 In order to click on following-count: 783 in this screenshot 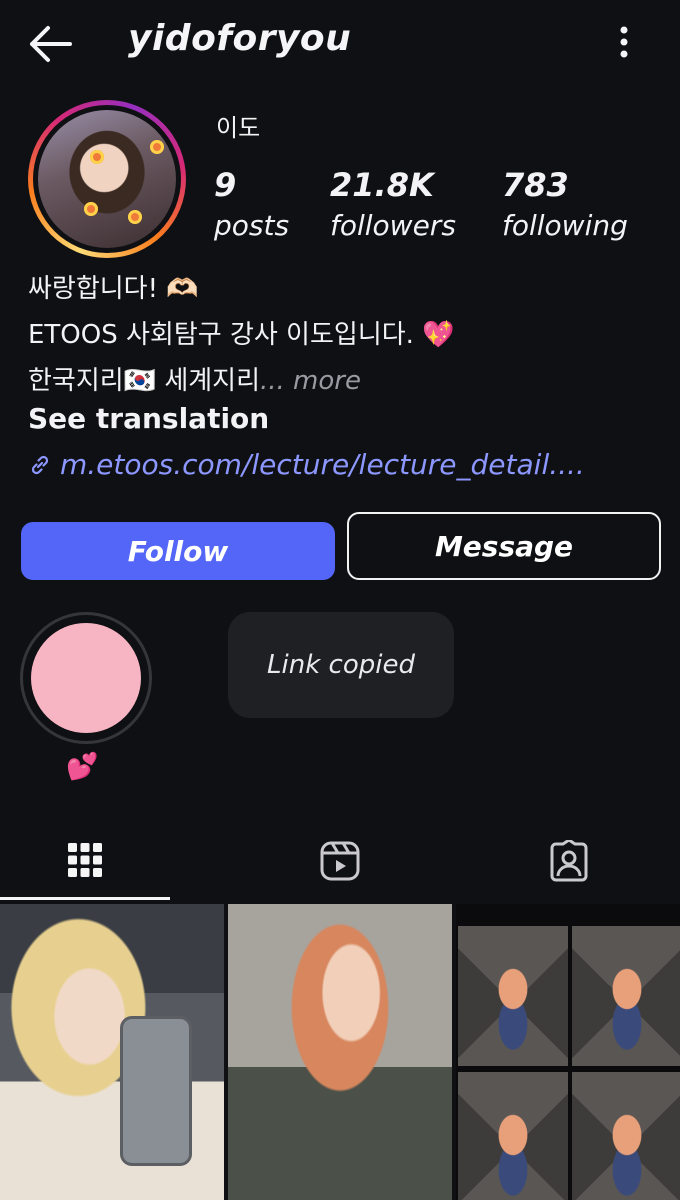, I will do `click(535, 185)`.